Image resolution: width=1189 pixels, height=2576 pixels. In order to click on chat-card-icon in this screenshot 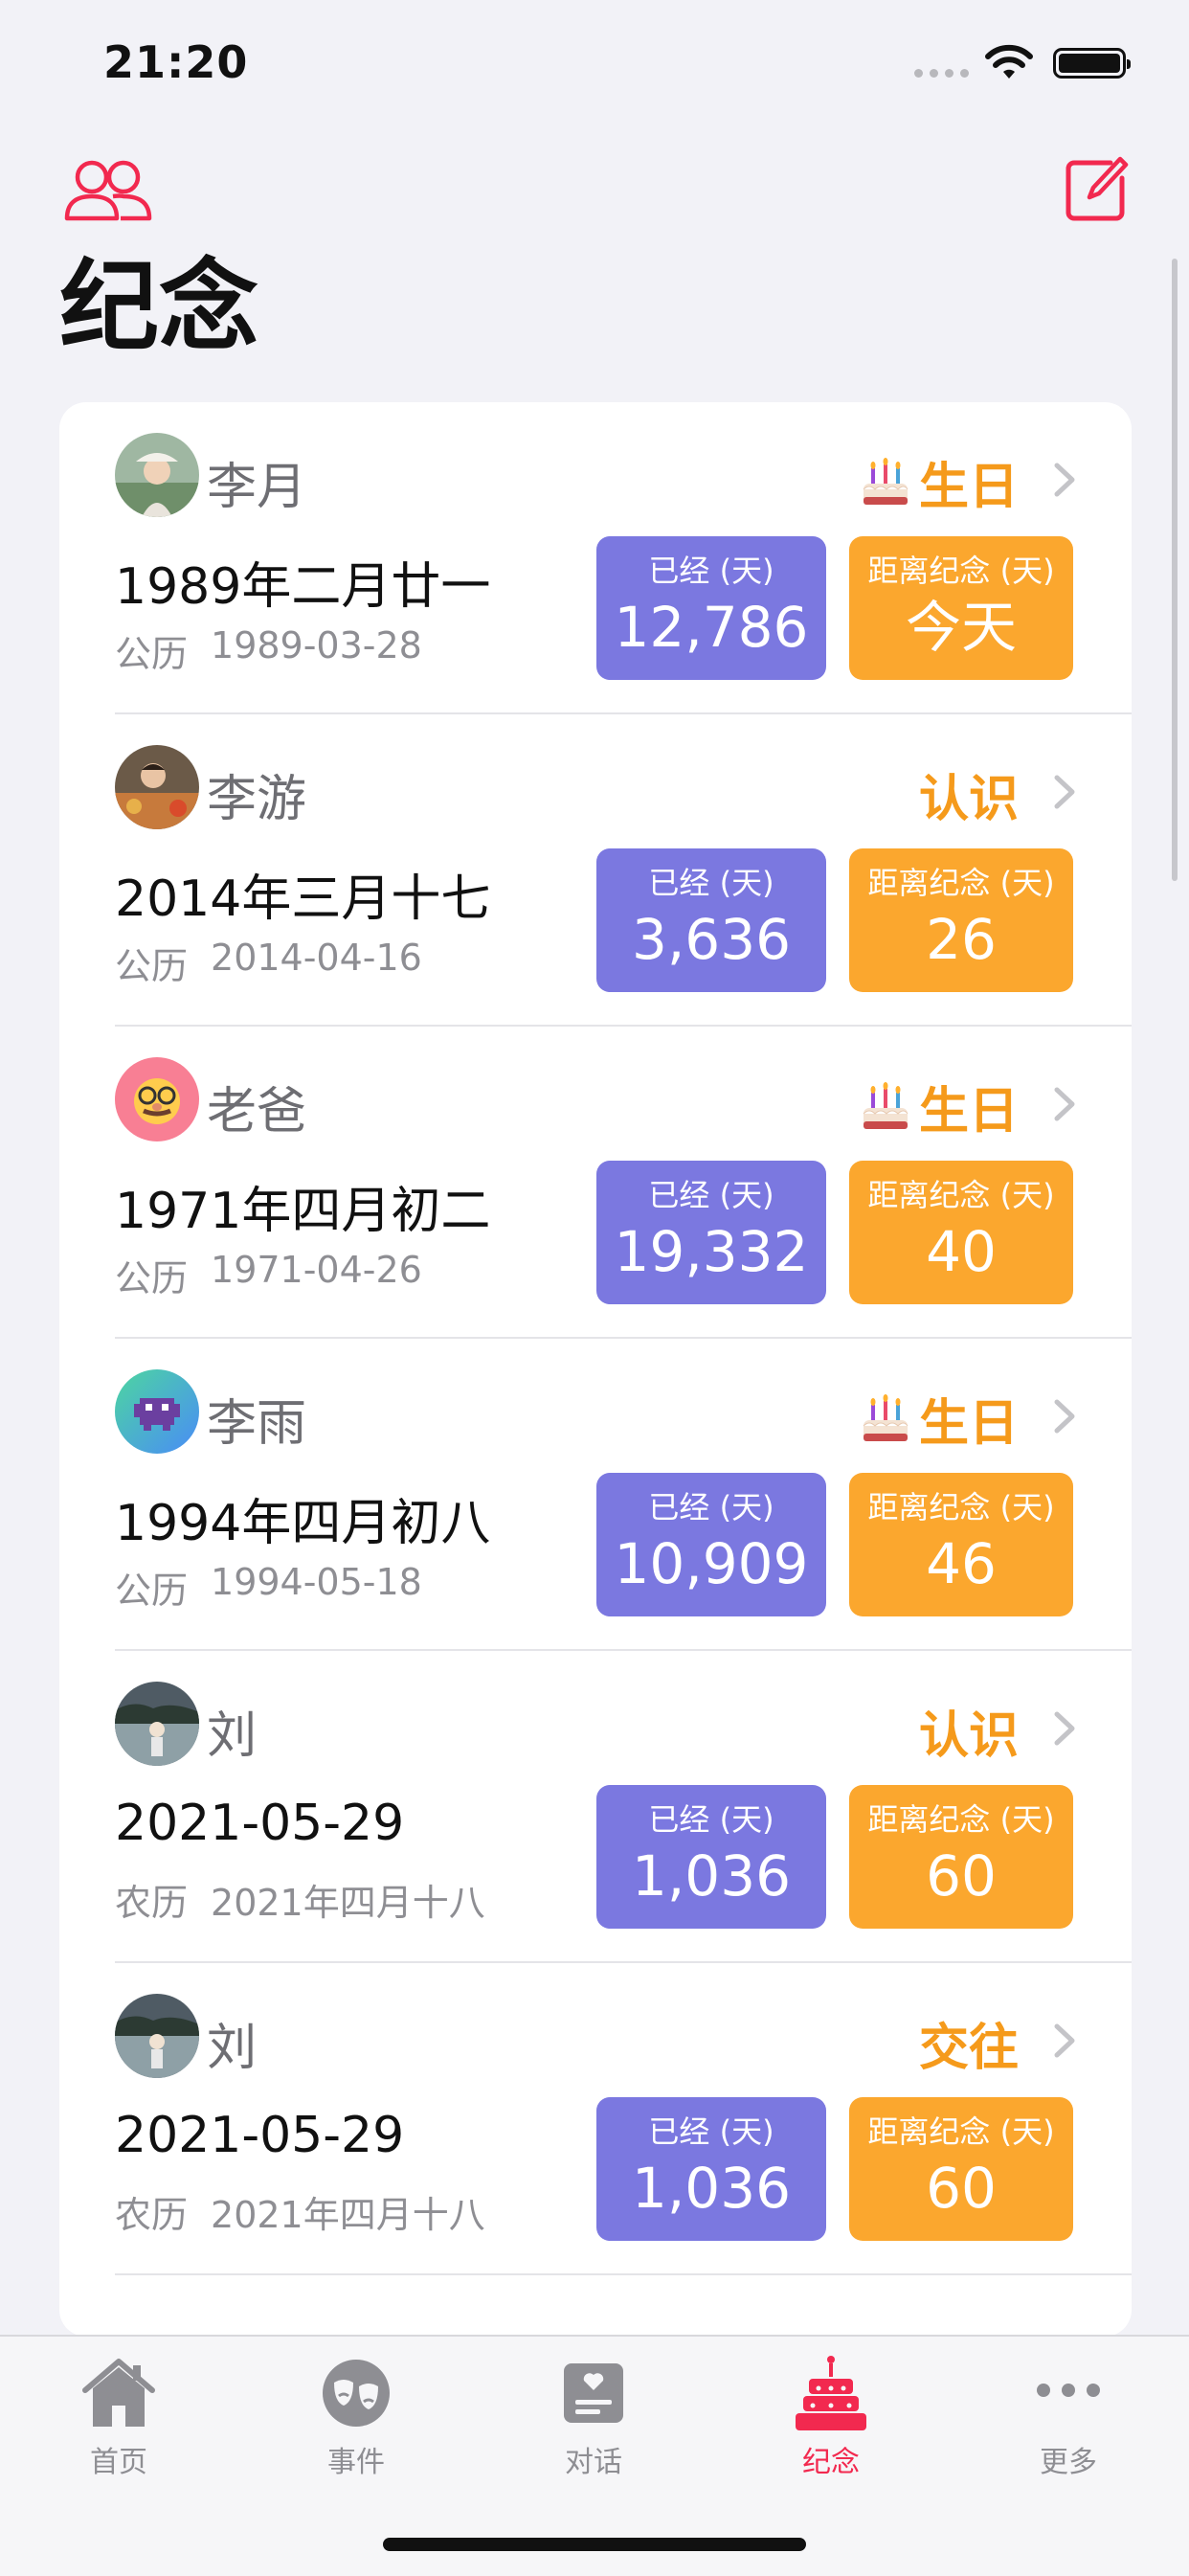, I will do `click(593, 2393)`.